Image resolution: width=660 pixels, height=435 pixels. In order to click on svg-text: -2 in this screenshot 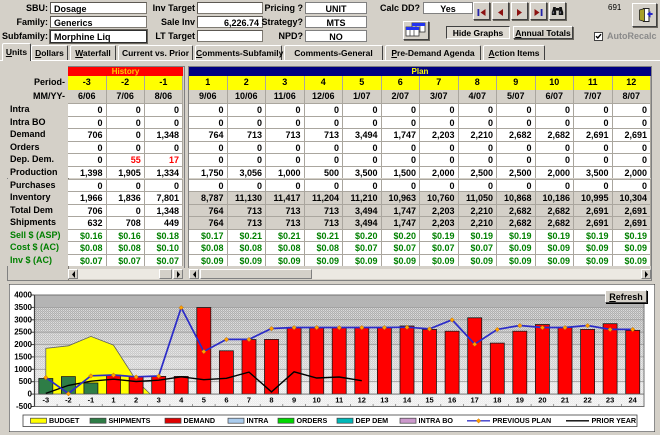, I will do `click(68, 400)`.